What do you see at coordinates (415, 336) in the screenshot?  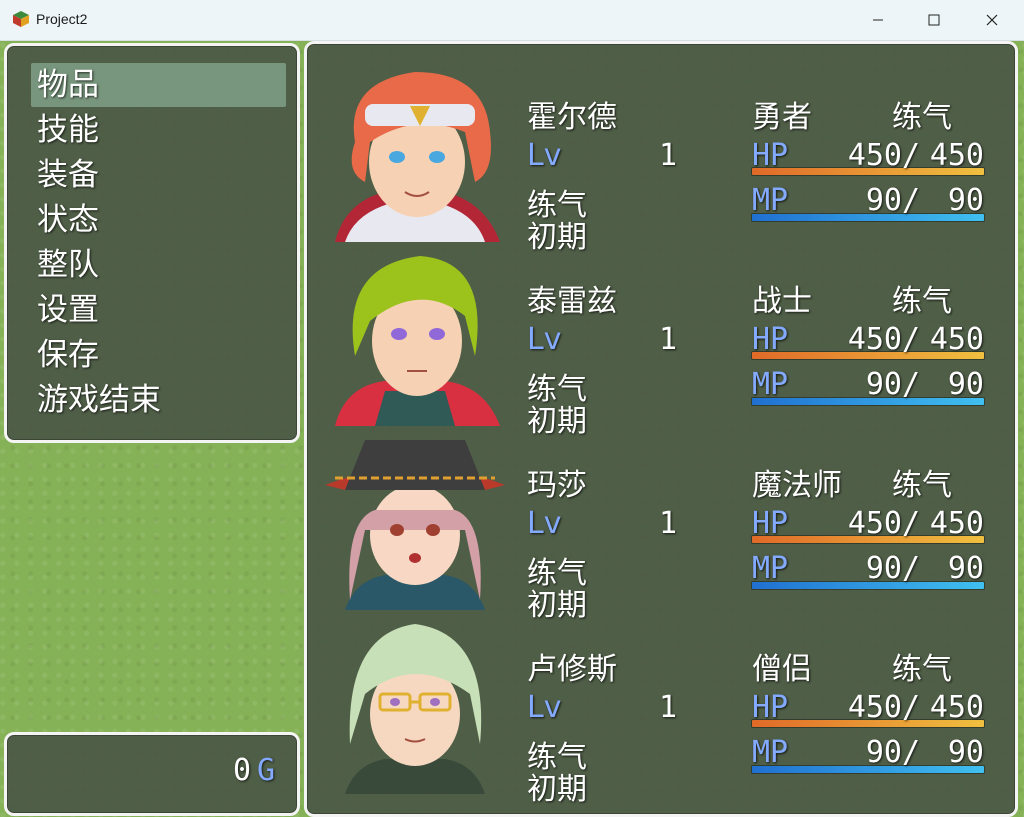 I see `warrior-portrait-green-hair` at bounding box center [415, 336].